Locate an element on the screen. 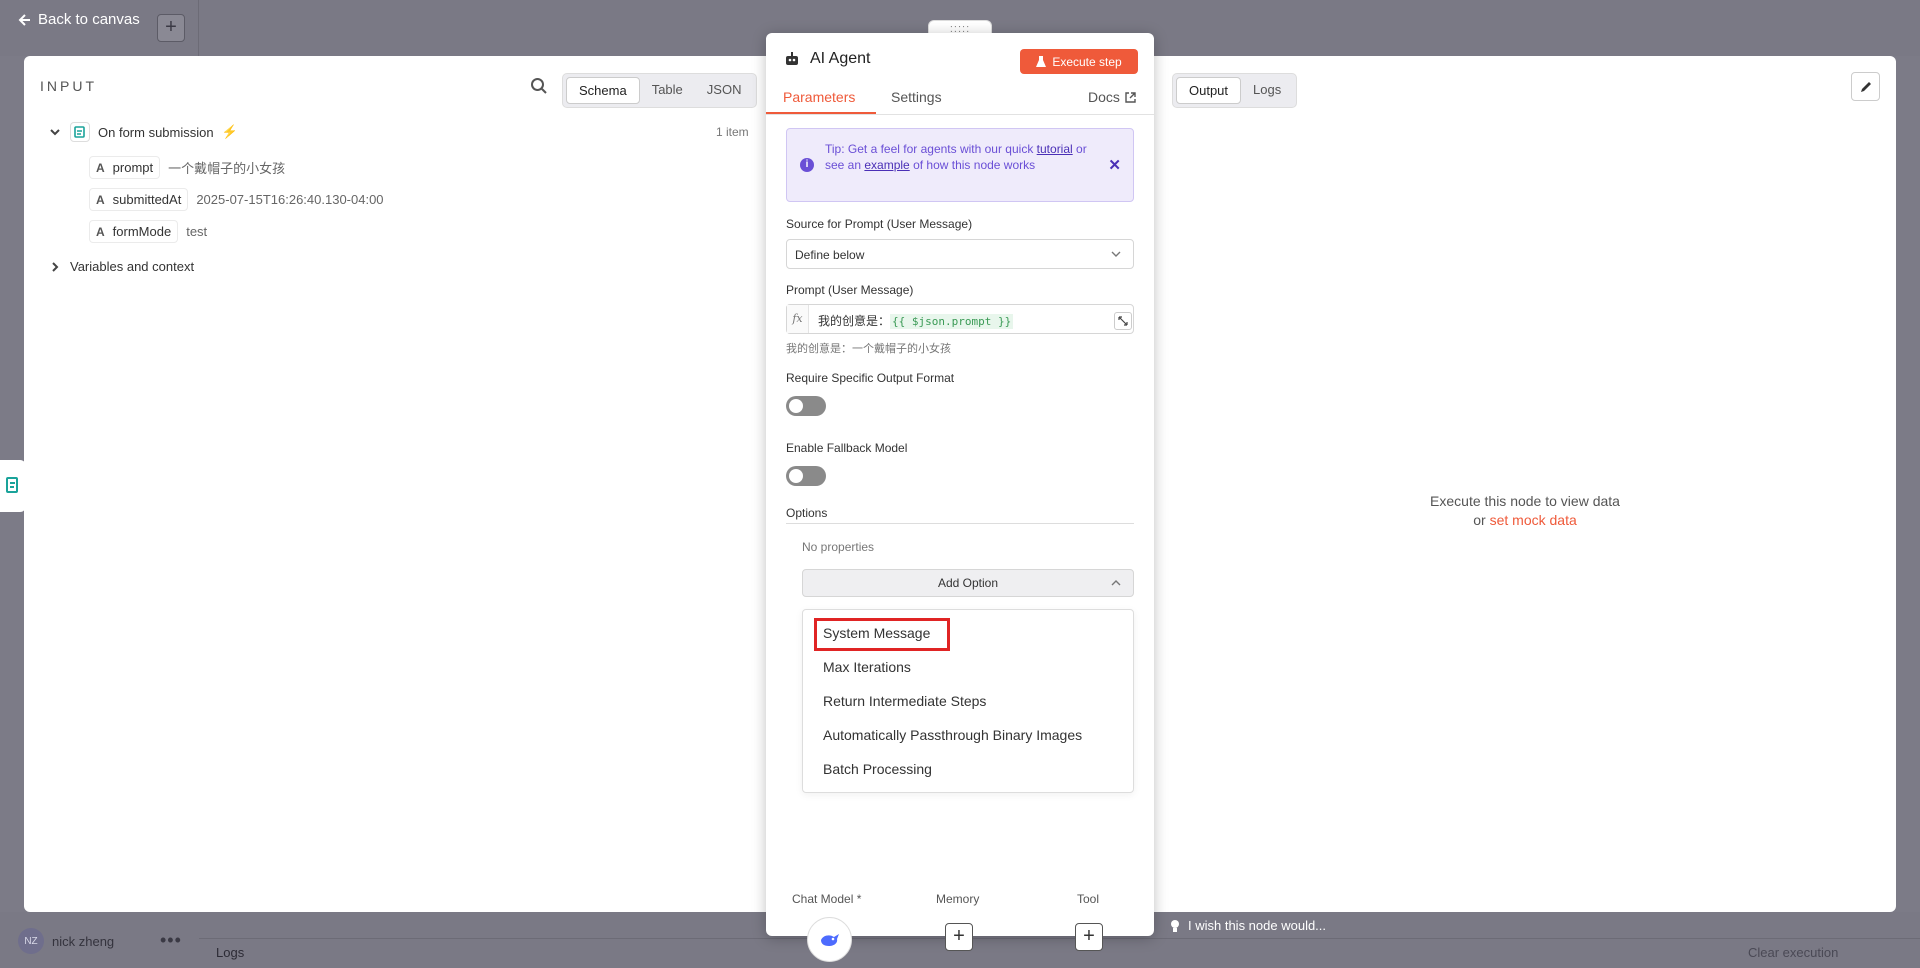 The width and height of the screenshot is (1920, 968). prompt-label: Prompt (User Message) is located at coordinates (850, 290).